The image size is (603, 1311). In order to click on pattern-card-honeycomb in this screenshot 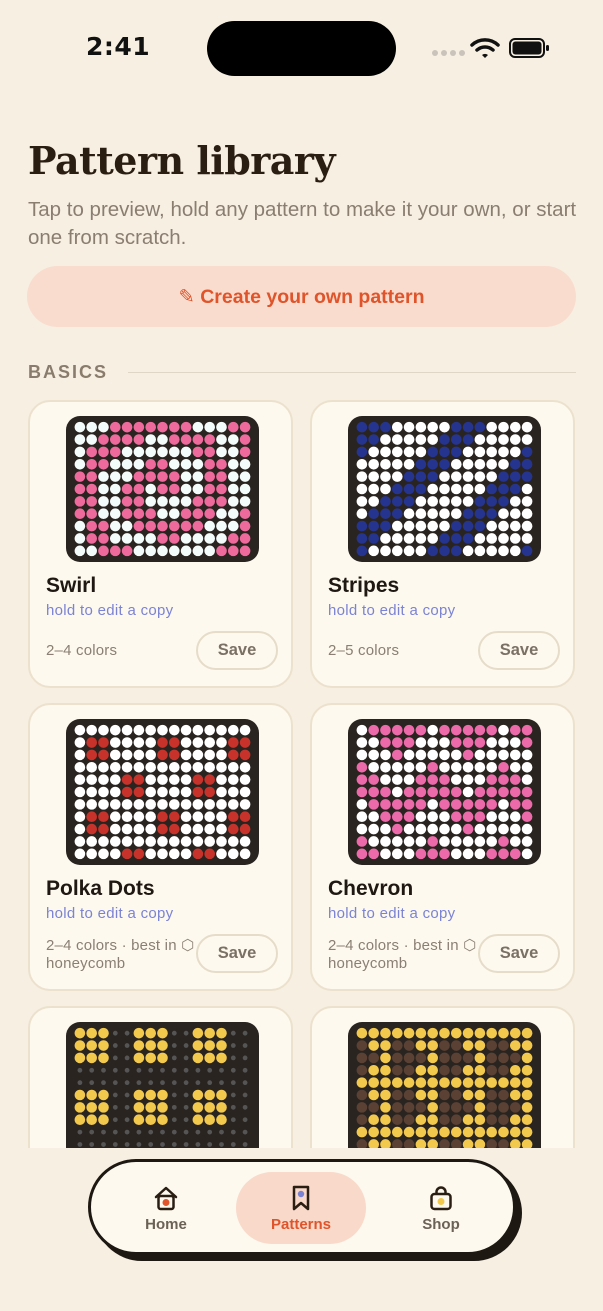, I will do `click(442, 1077)`.